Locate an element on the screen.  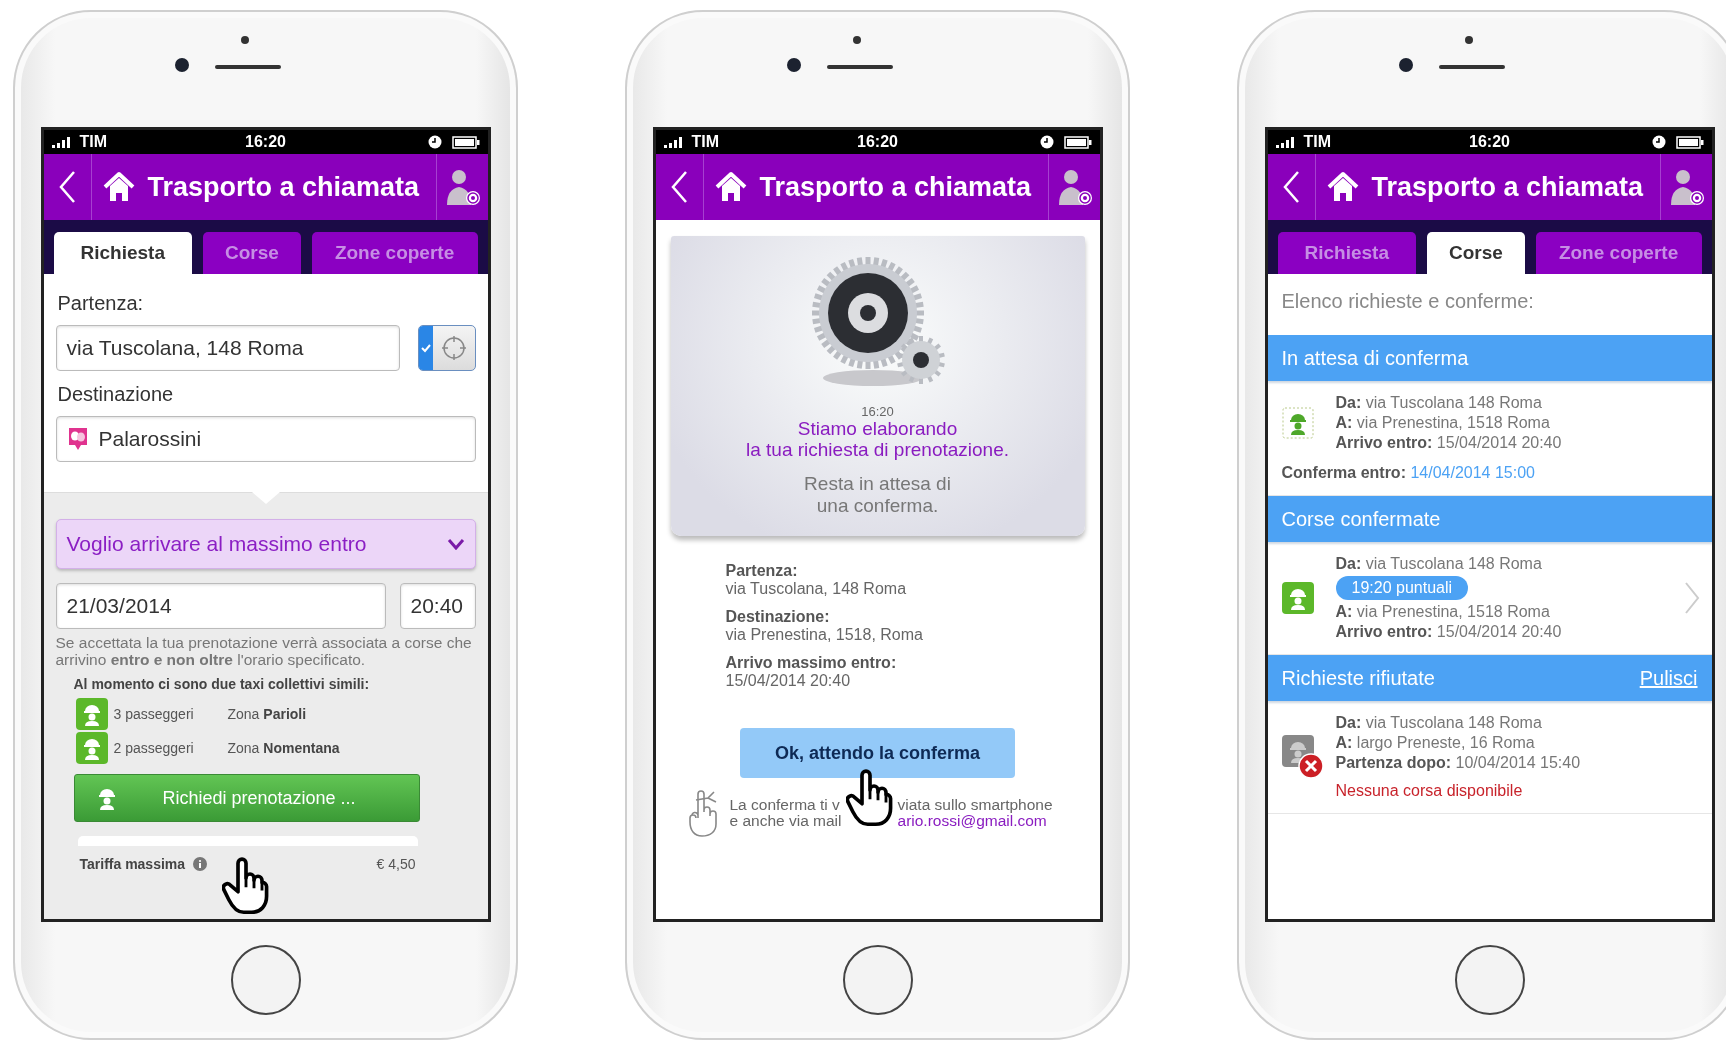
confirm-deadline: 14/04/2014 15:00 is located at coordinates (1472, 472).